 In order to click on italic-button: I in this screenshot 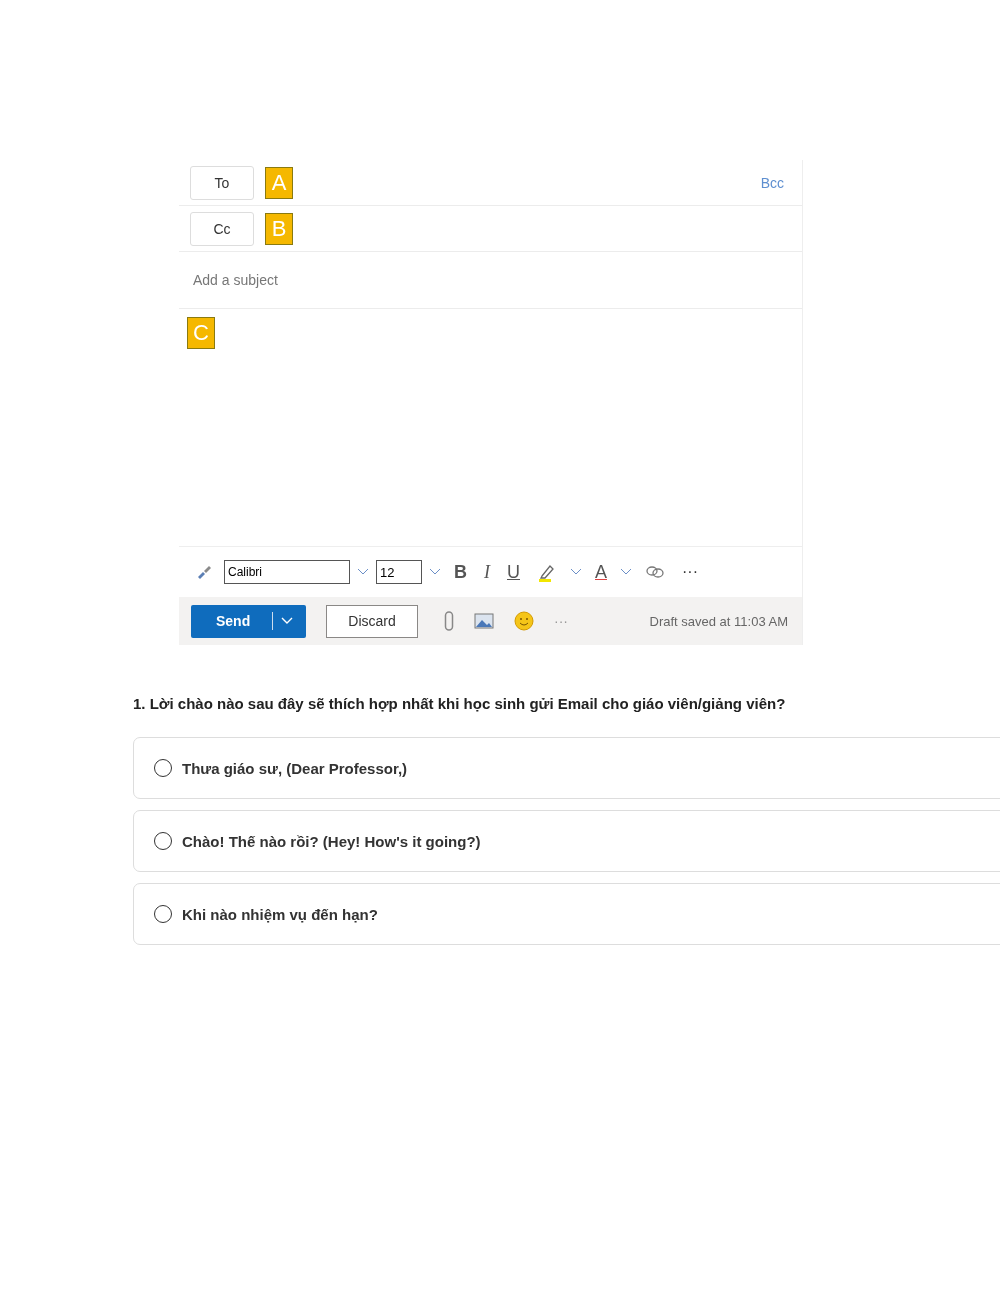, I will do `click(487, 572)`.